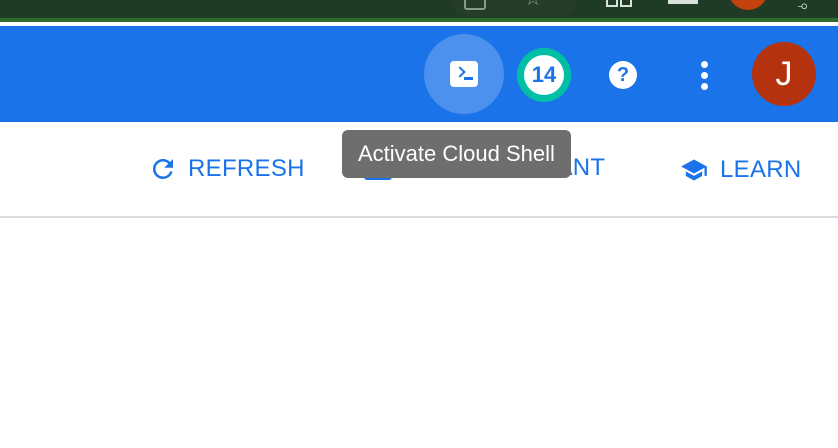  What do you see at coordinates (246, 168) in the screenshot?
I see `refresh-label: REFRESH` at bounding box center [246, 168].